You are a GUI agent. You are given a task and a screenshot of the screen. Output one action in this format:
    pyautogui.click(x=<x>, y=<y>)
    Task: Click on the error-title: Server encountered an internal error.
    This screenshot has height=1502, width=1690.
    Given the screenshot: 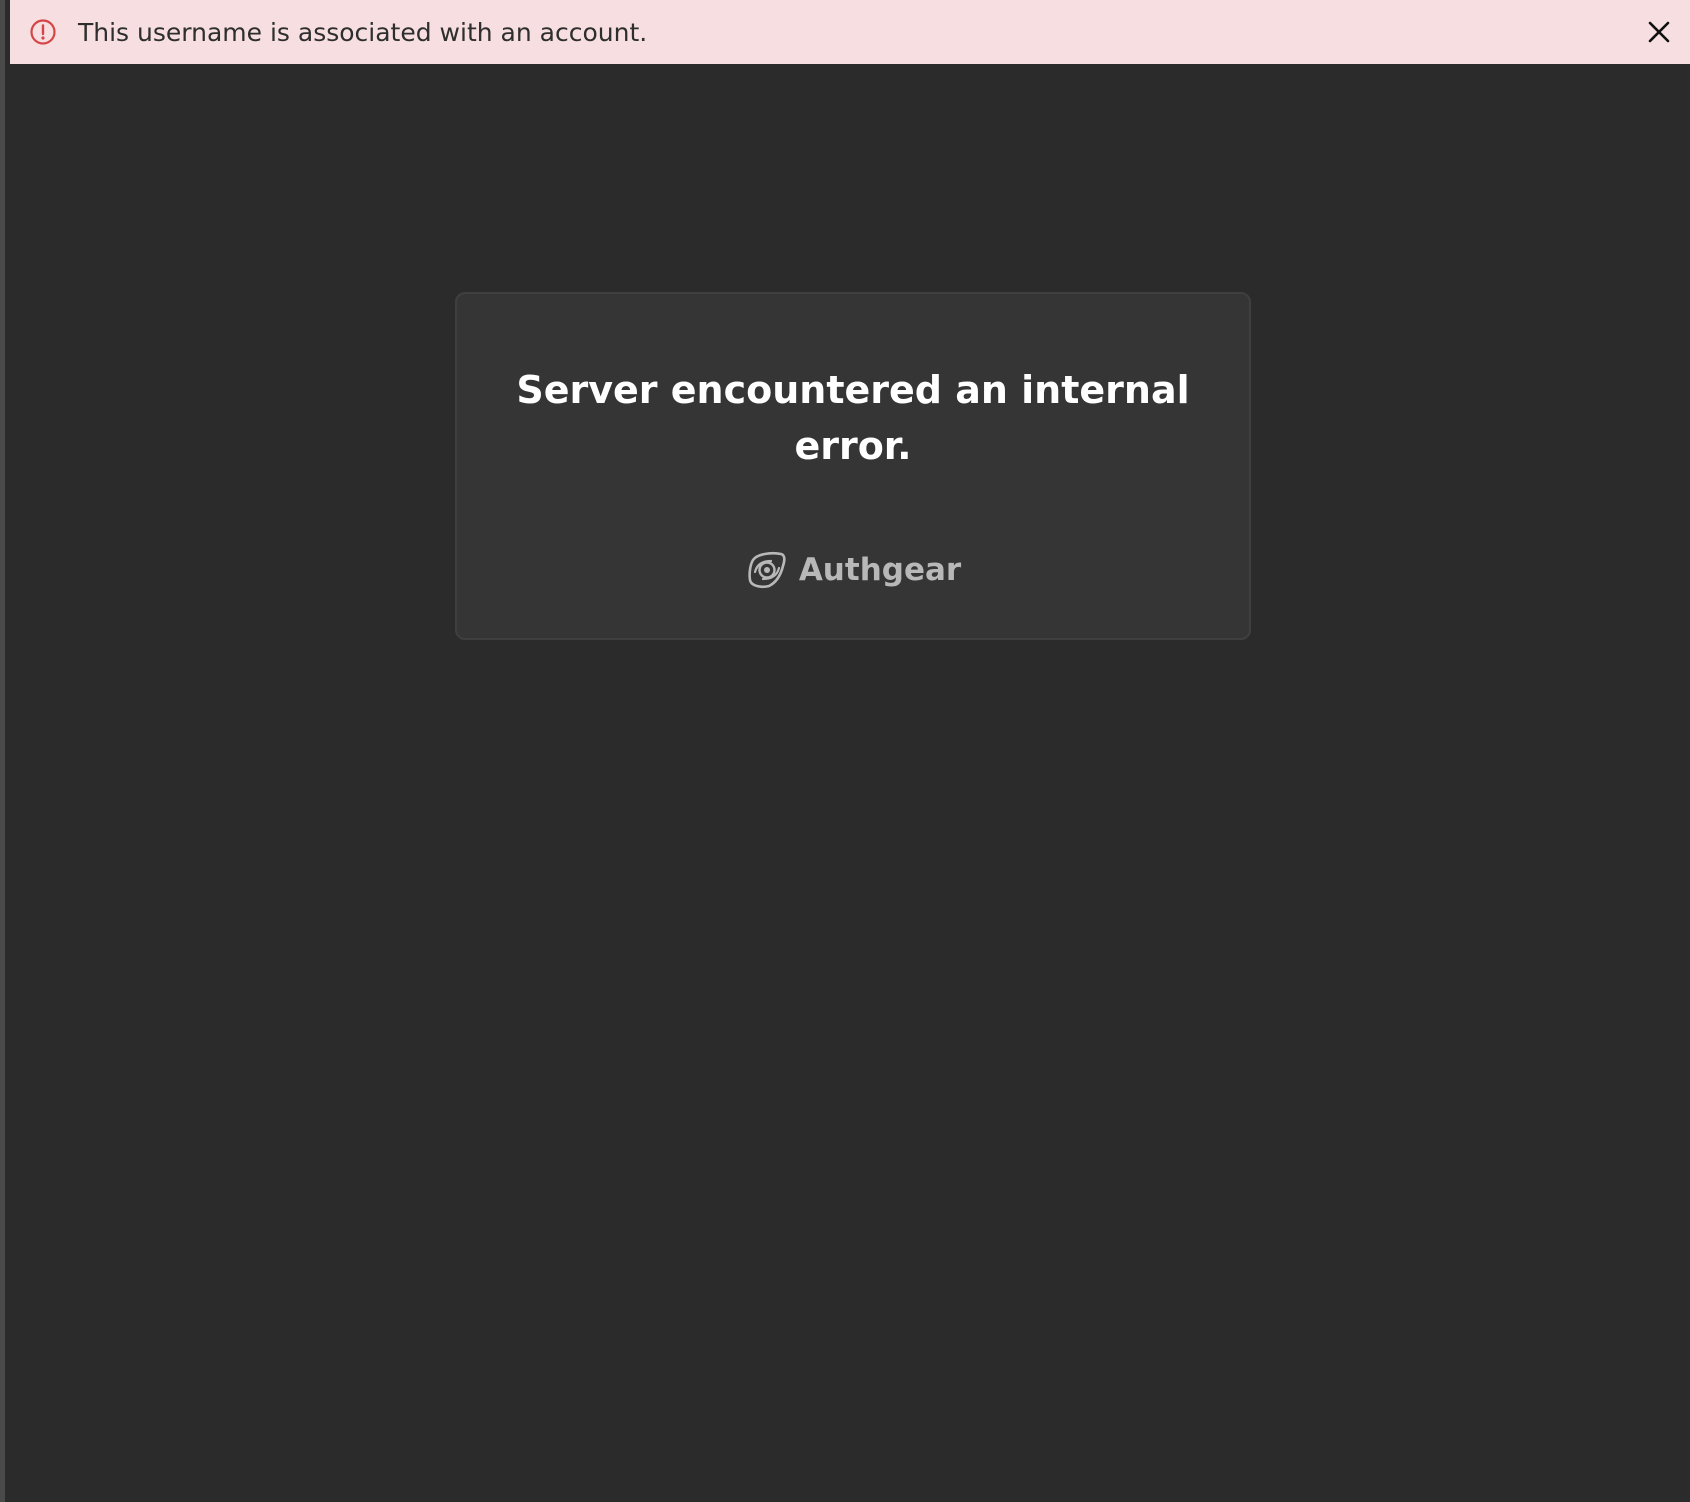 What is the action you would take?
    pyautogui.click(x=853, y=418)
    